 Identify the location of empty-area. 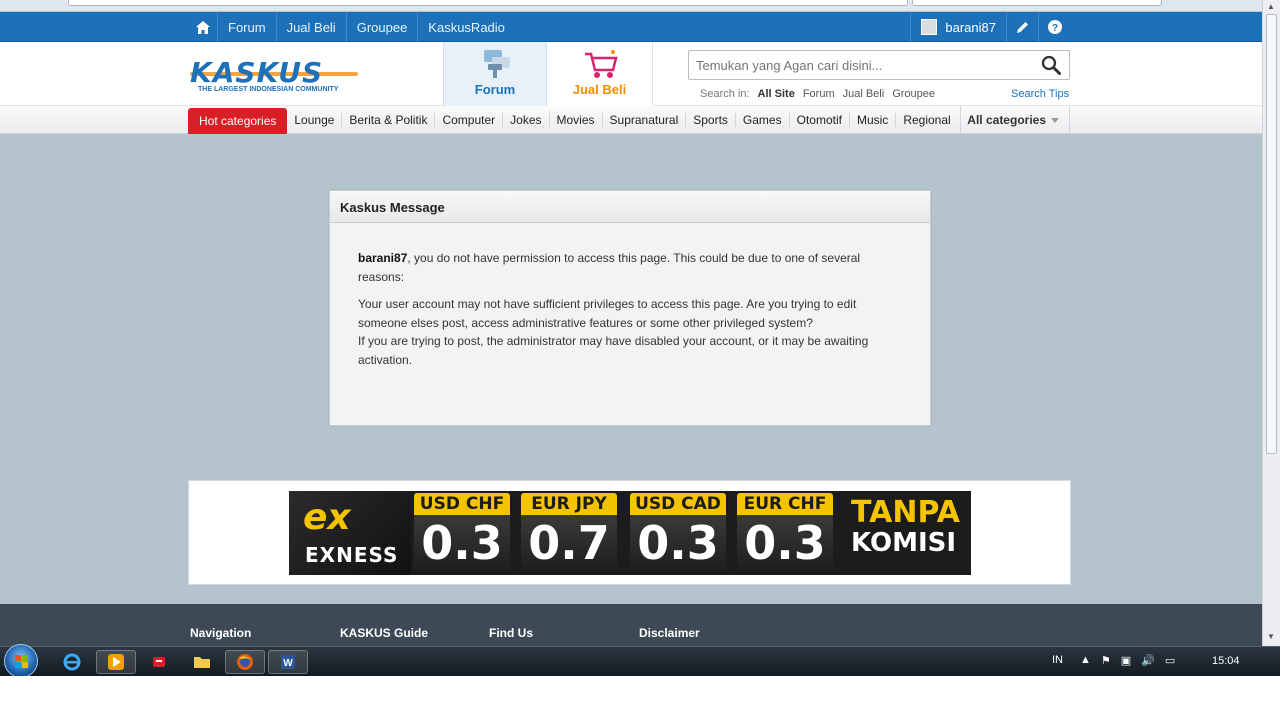
(640, 698).